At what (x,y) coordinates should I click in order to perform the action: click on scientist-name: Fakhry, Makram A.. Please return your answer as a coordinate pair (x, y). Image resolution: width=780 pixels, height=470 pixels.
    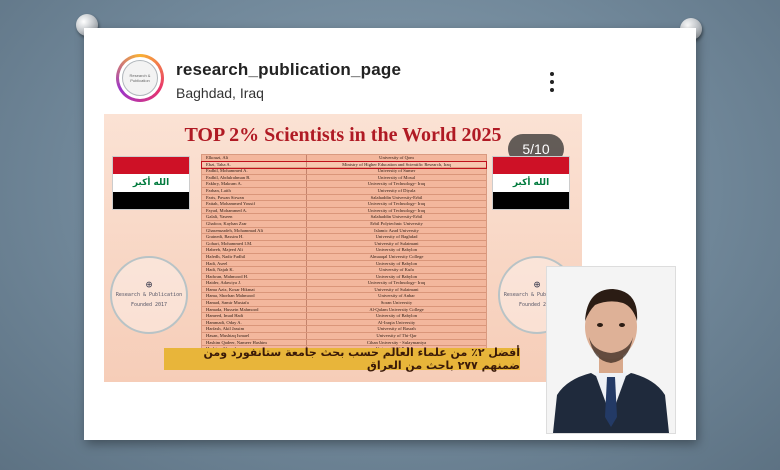
    Looking at the image, I should click on (254, 184).